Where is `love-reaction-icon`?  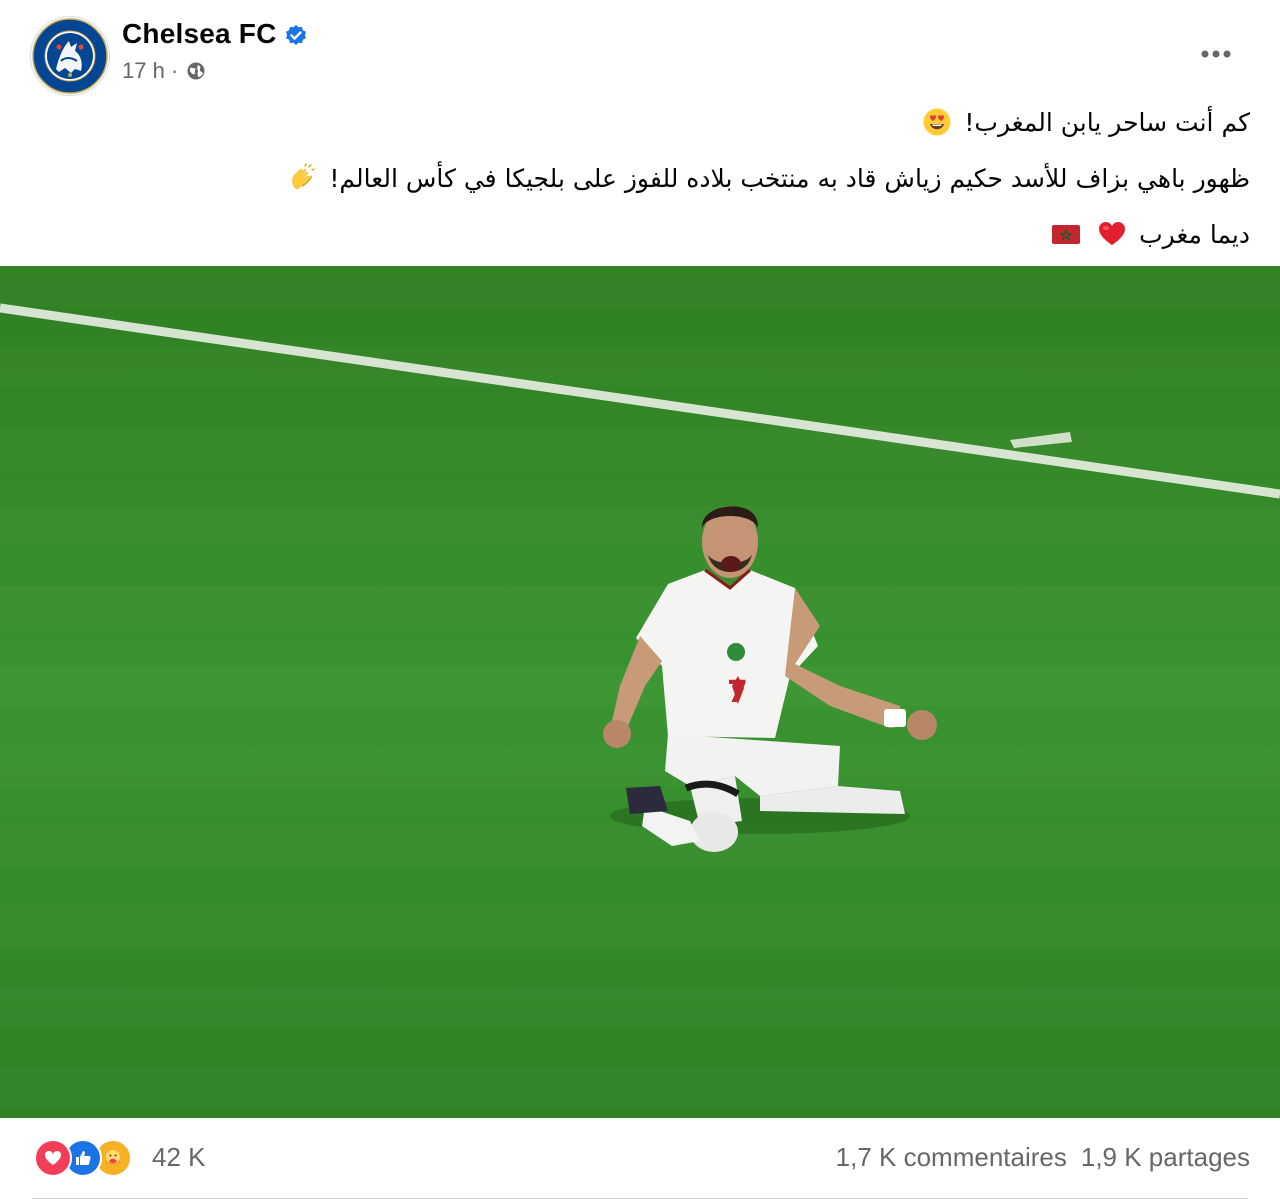 love-reaction-icon is located at coordinates (53, 1158).